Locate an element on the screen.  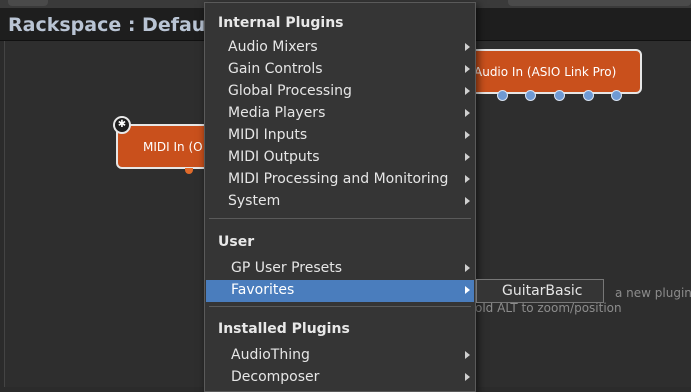
menu-item-audio-mixers: Audio Mixers is located at coordinates (340, 48).